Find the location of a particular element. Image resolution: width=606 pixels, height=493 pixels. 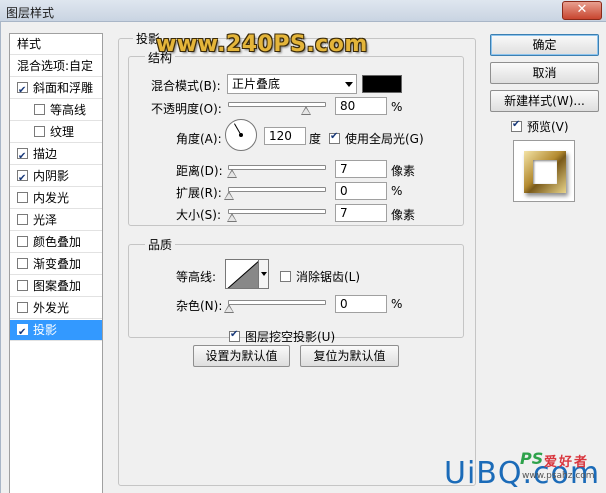

list-item-stroke: 描边 is located at coordinates (56, 155).